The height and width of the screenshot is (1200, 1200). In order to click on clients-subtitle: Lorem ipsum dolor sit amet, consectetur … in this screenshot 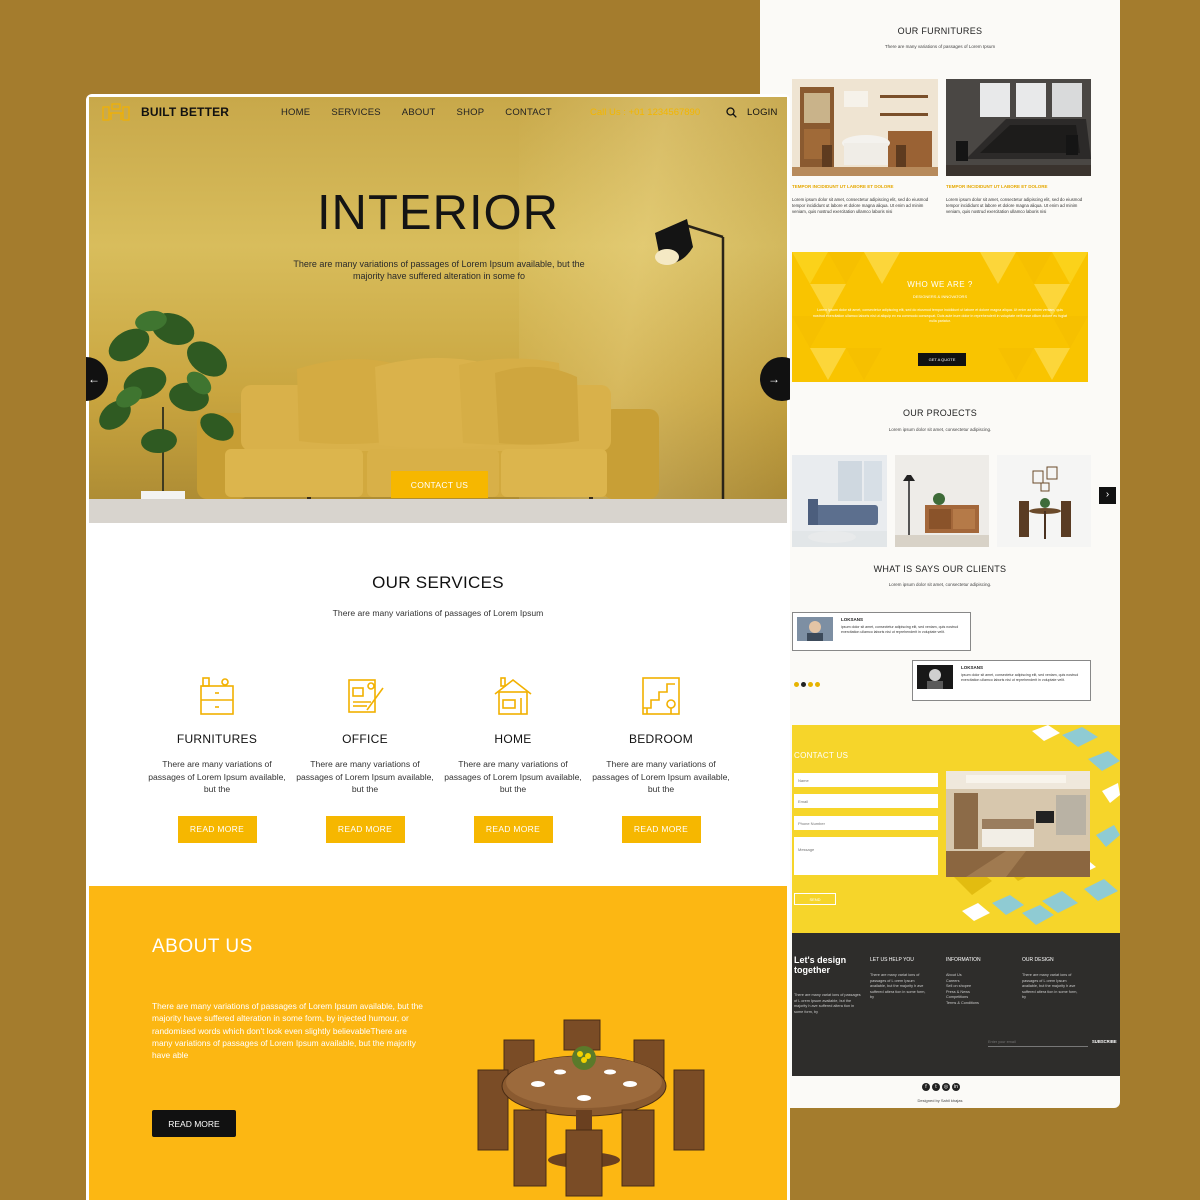, I will do `click(940, 584)`.